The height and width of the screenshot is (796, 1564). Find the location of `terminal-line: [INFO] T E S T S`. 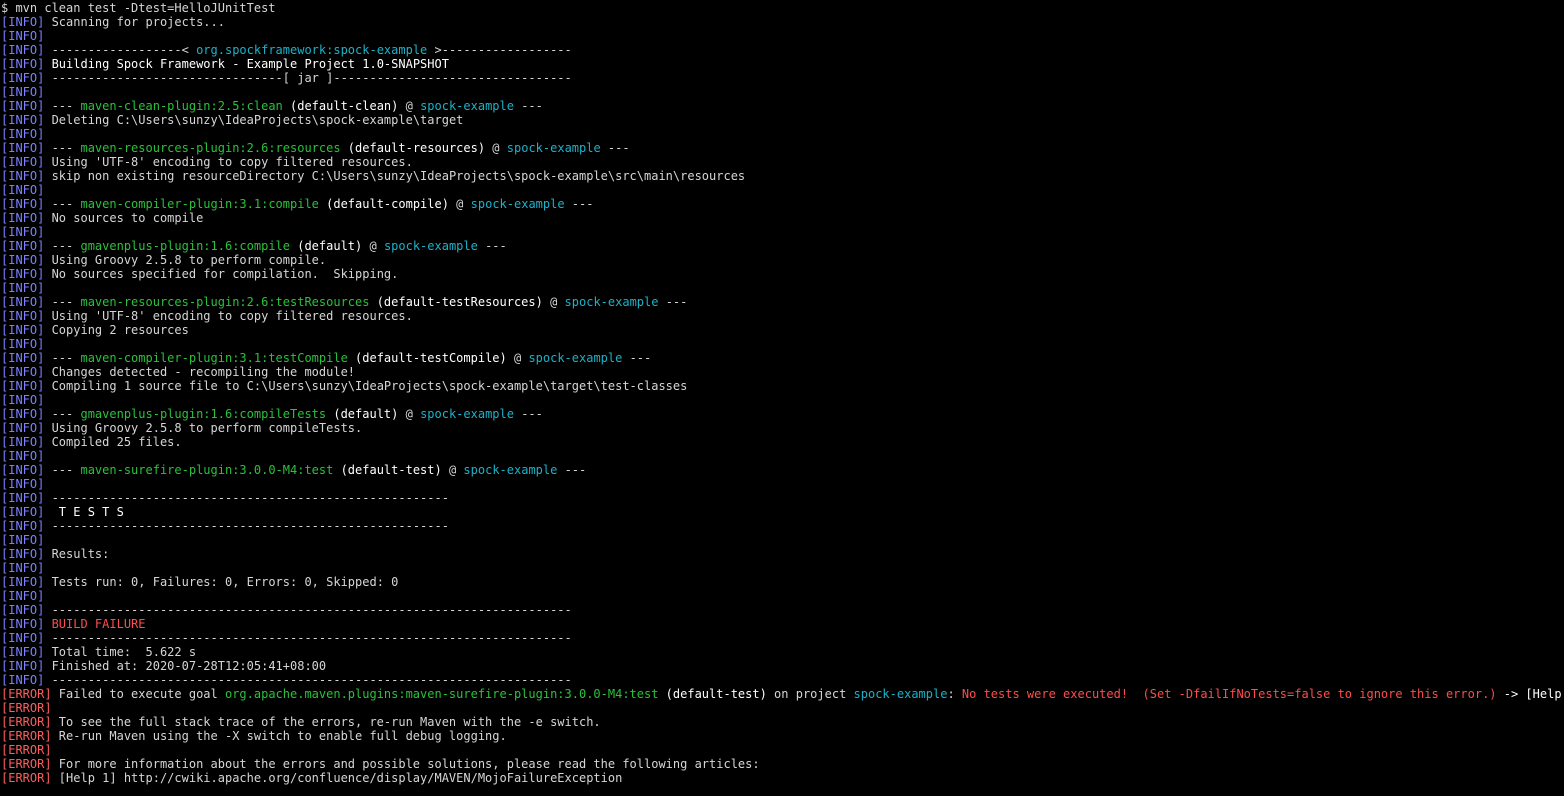

terminal-line: [INFO] T E S T S is located at coordinates (781, 512).